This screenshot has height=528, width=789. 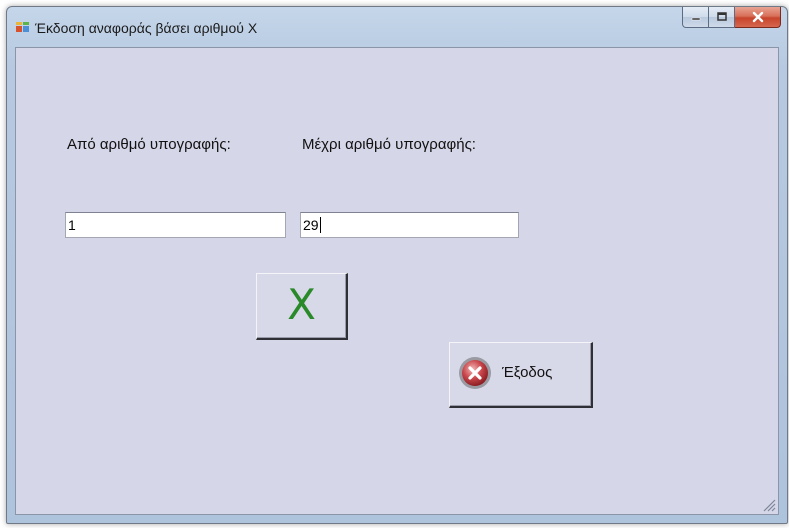 I want to click on from-signature-label: Από αριθμό υπογραφής:, so click(x=149, y=144).